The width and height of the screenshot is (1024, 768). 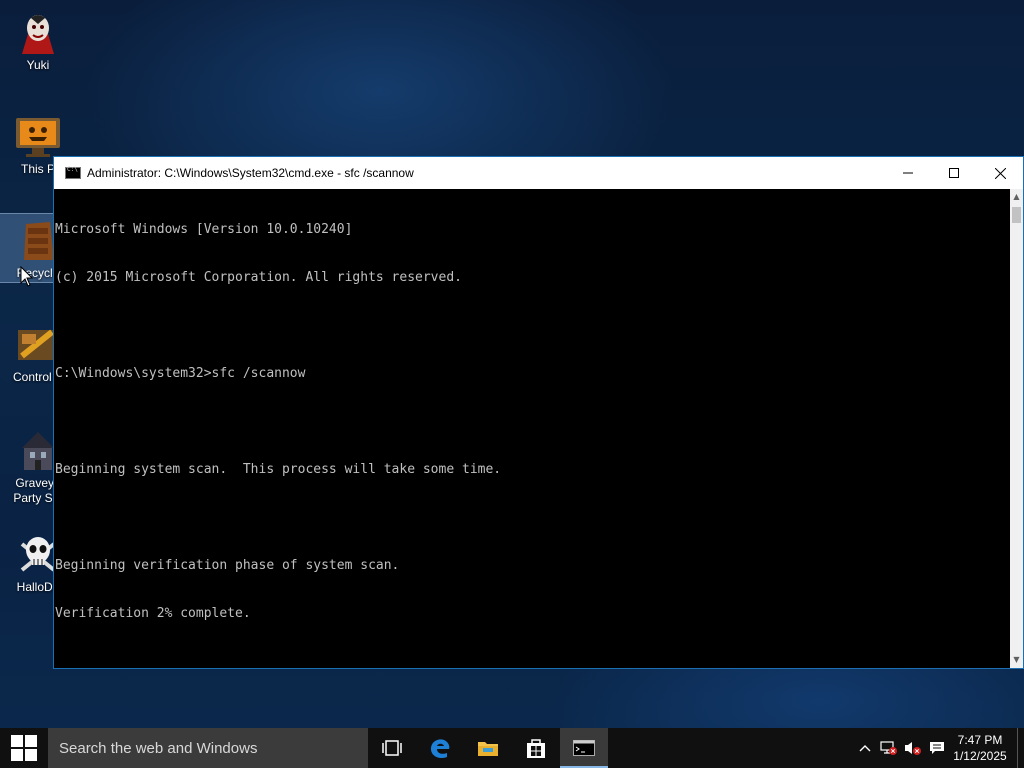 I want to click on clock: 7:47 PM 1/12/2025, so click(x=980, y=748).